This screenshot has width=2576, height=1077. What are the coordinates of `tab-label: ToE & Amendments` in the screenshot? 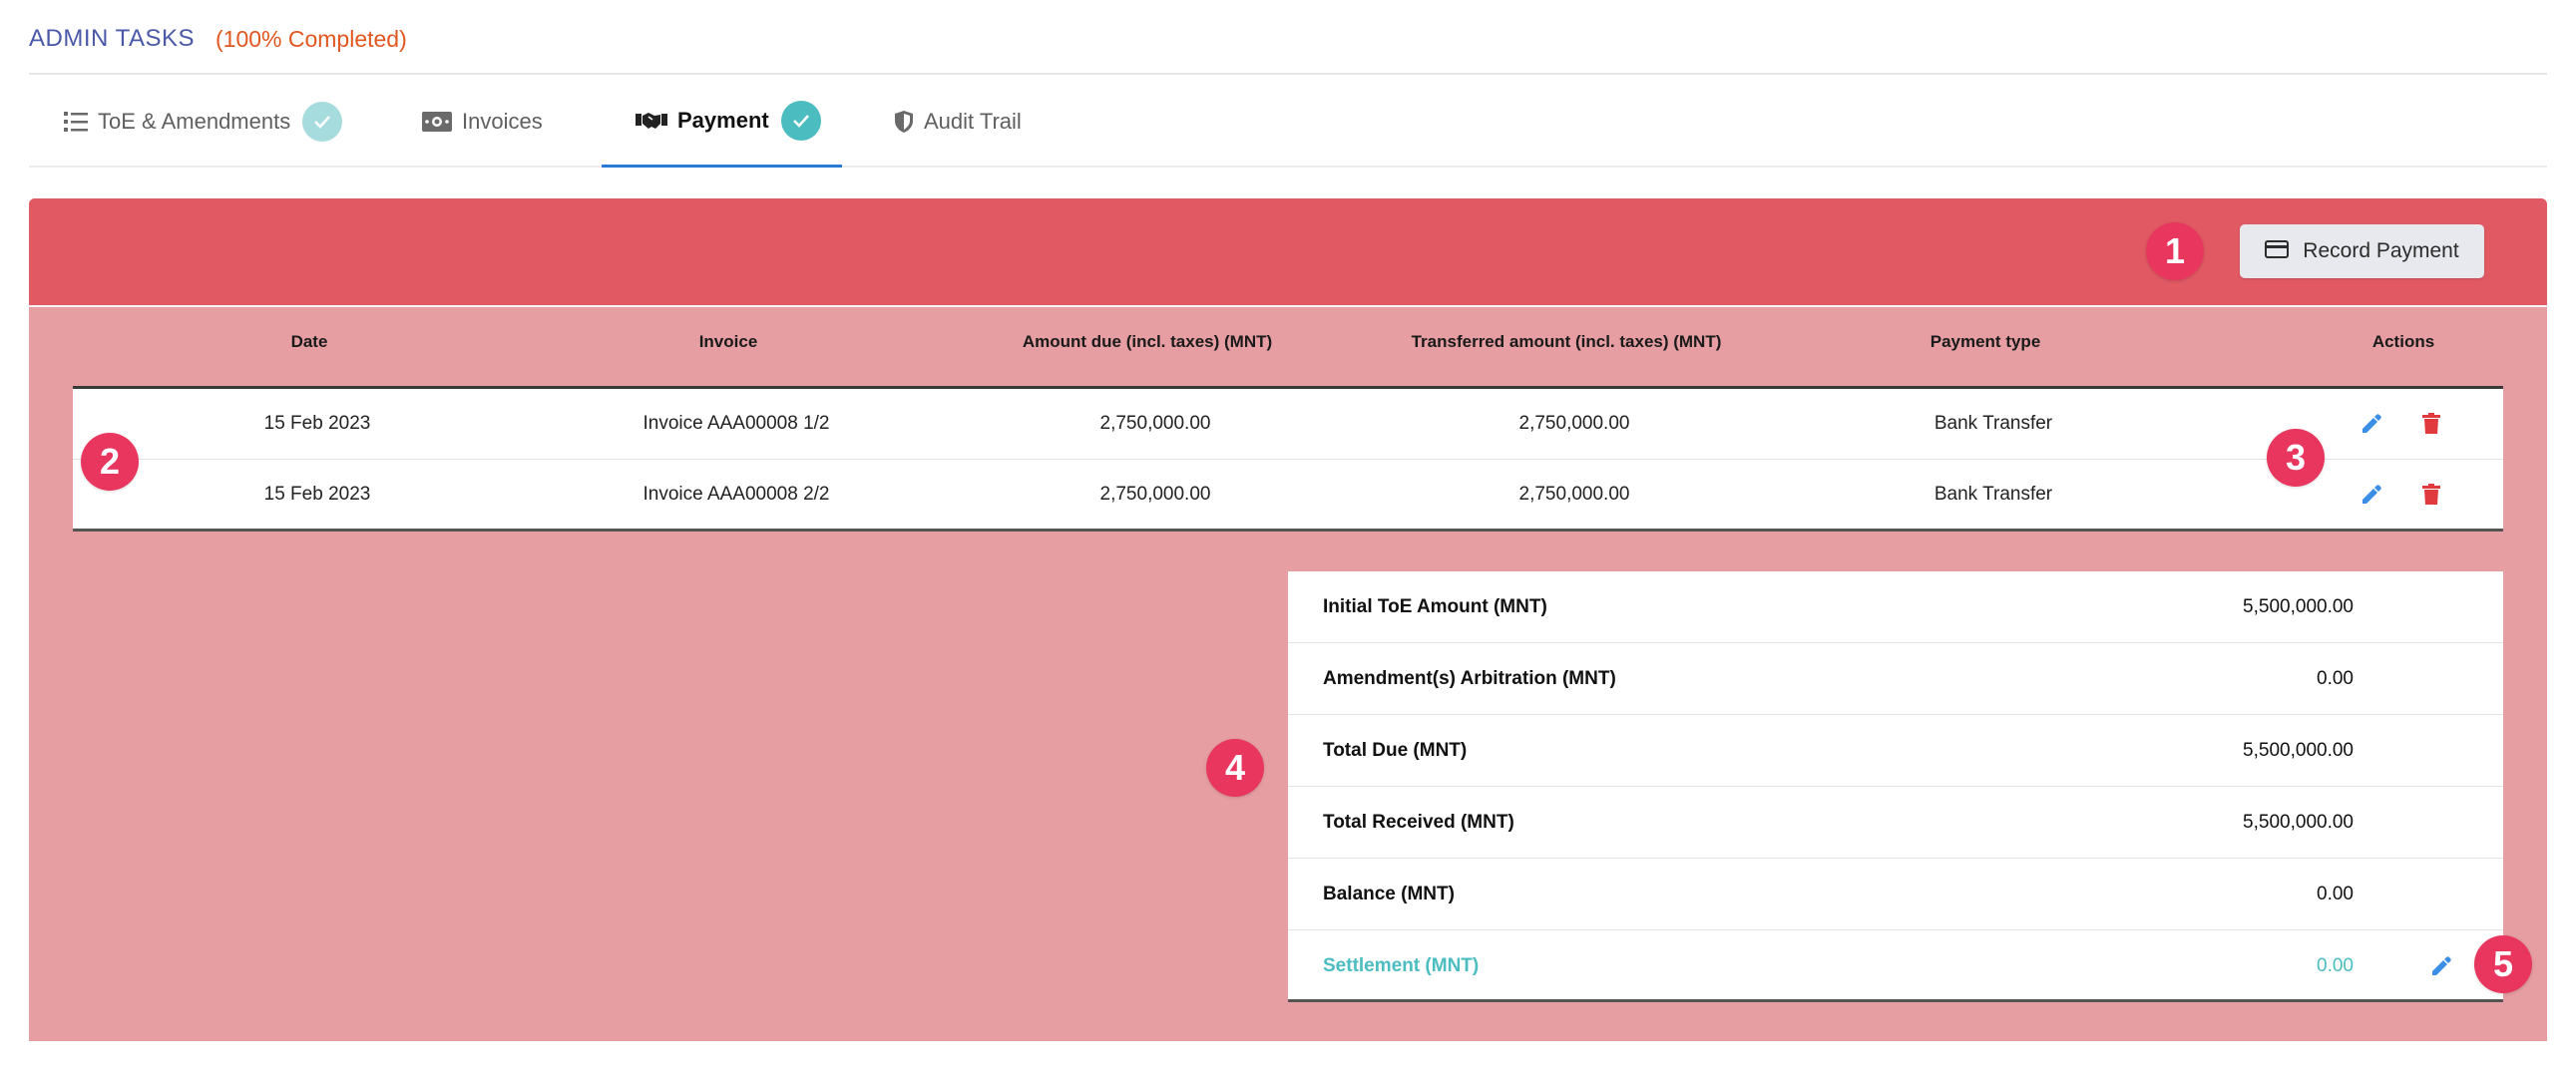 It's located at (194, 121).